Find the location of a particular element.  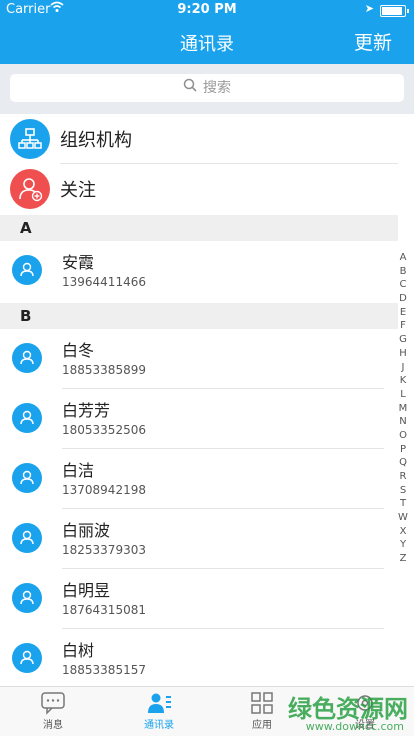

org-structure-item: 组织机构 is located at coordinates (207, 139).